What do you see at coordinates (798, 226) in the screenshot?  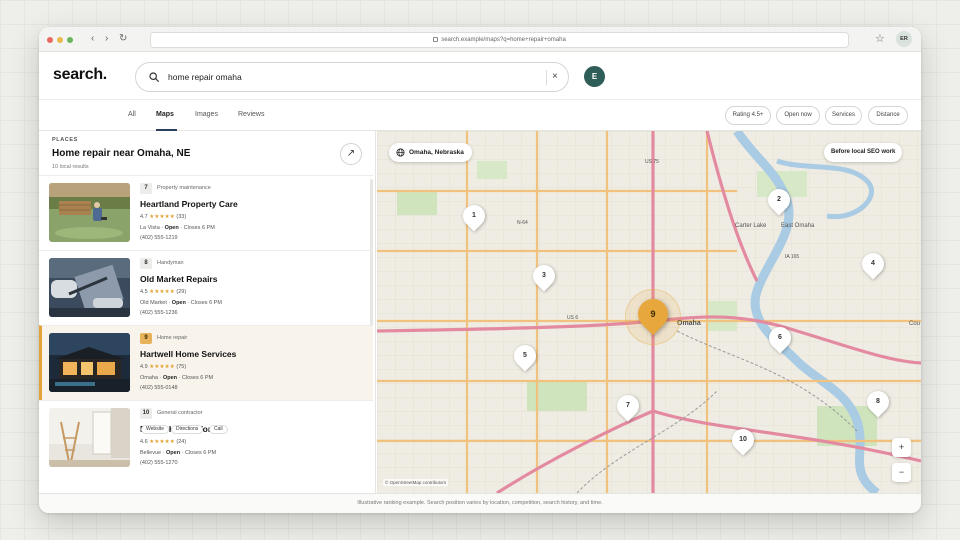 I see `map-label-east-omaha: East Omaha` at bounding box center [798, 226].